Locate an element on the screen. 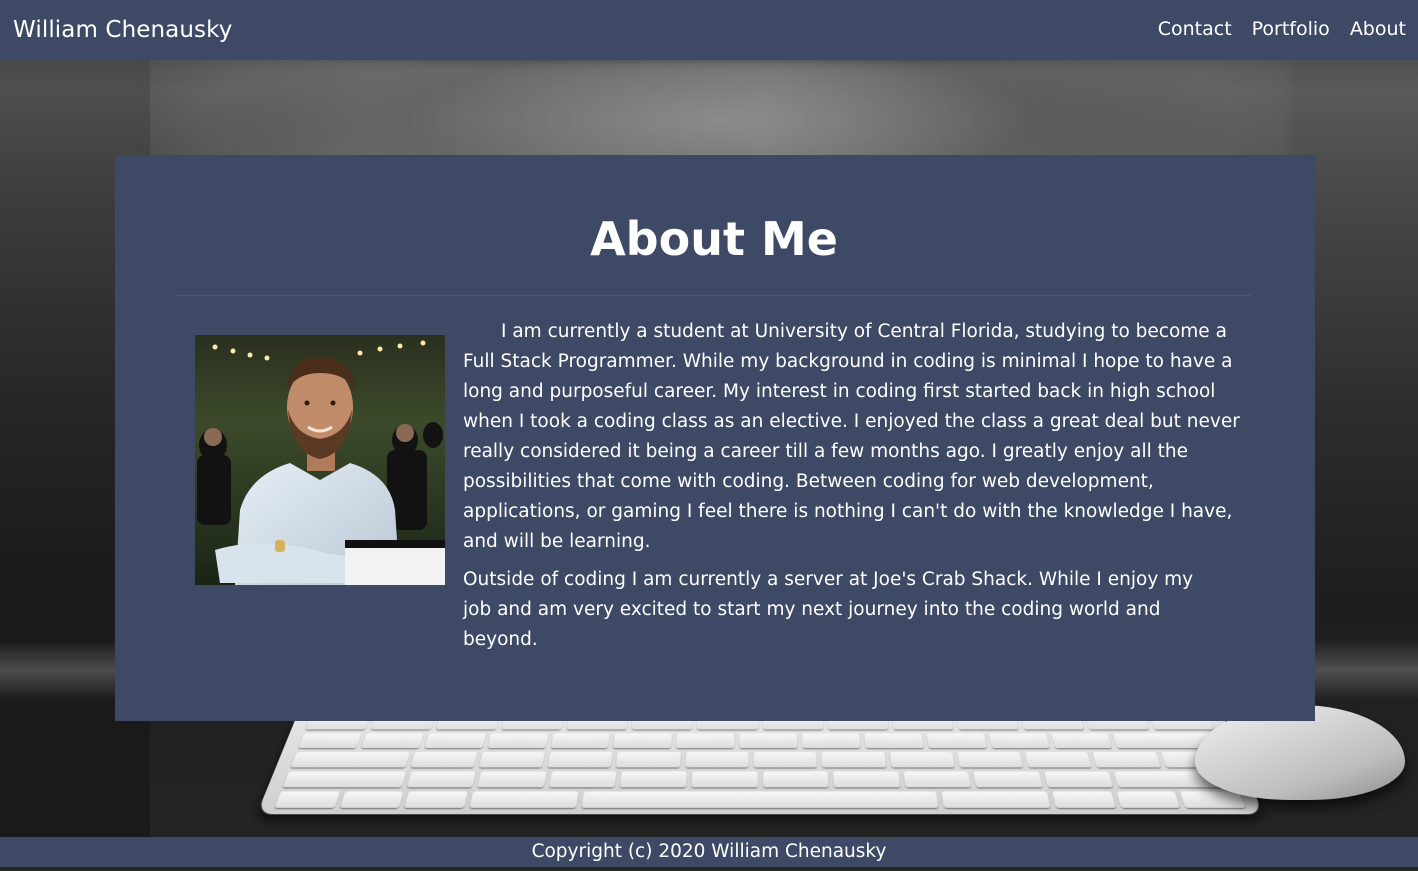  nav-link-portfolio: Portfolio is located at coordinates (1291, 29).